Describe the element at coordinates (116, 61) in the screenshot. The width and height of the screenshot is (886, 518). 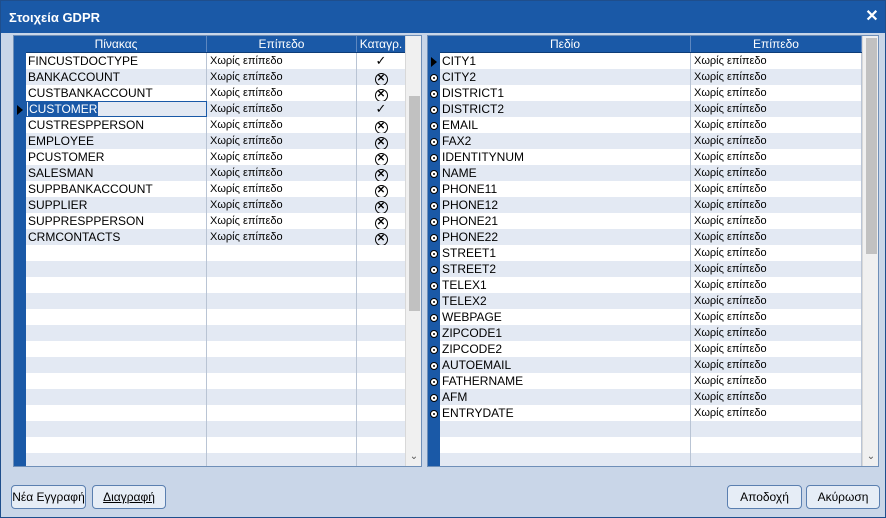
I see `table-name-cell: FINCUSTDOCTYPE` at that location.